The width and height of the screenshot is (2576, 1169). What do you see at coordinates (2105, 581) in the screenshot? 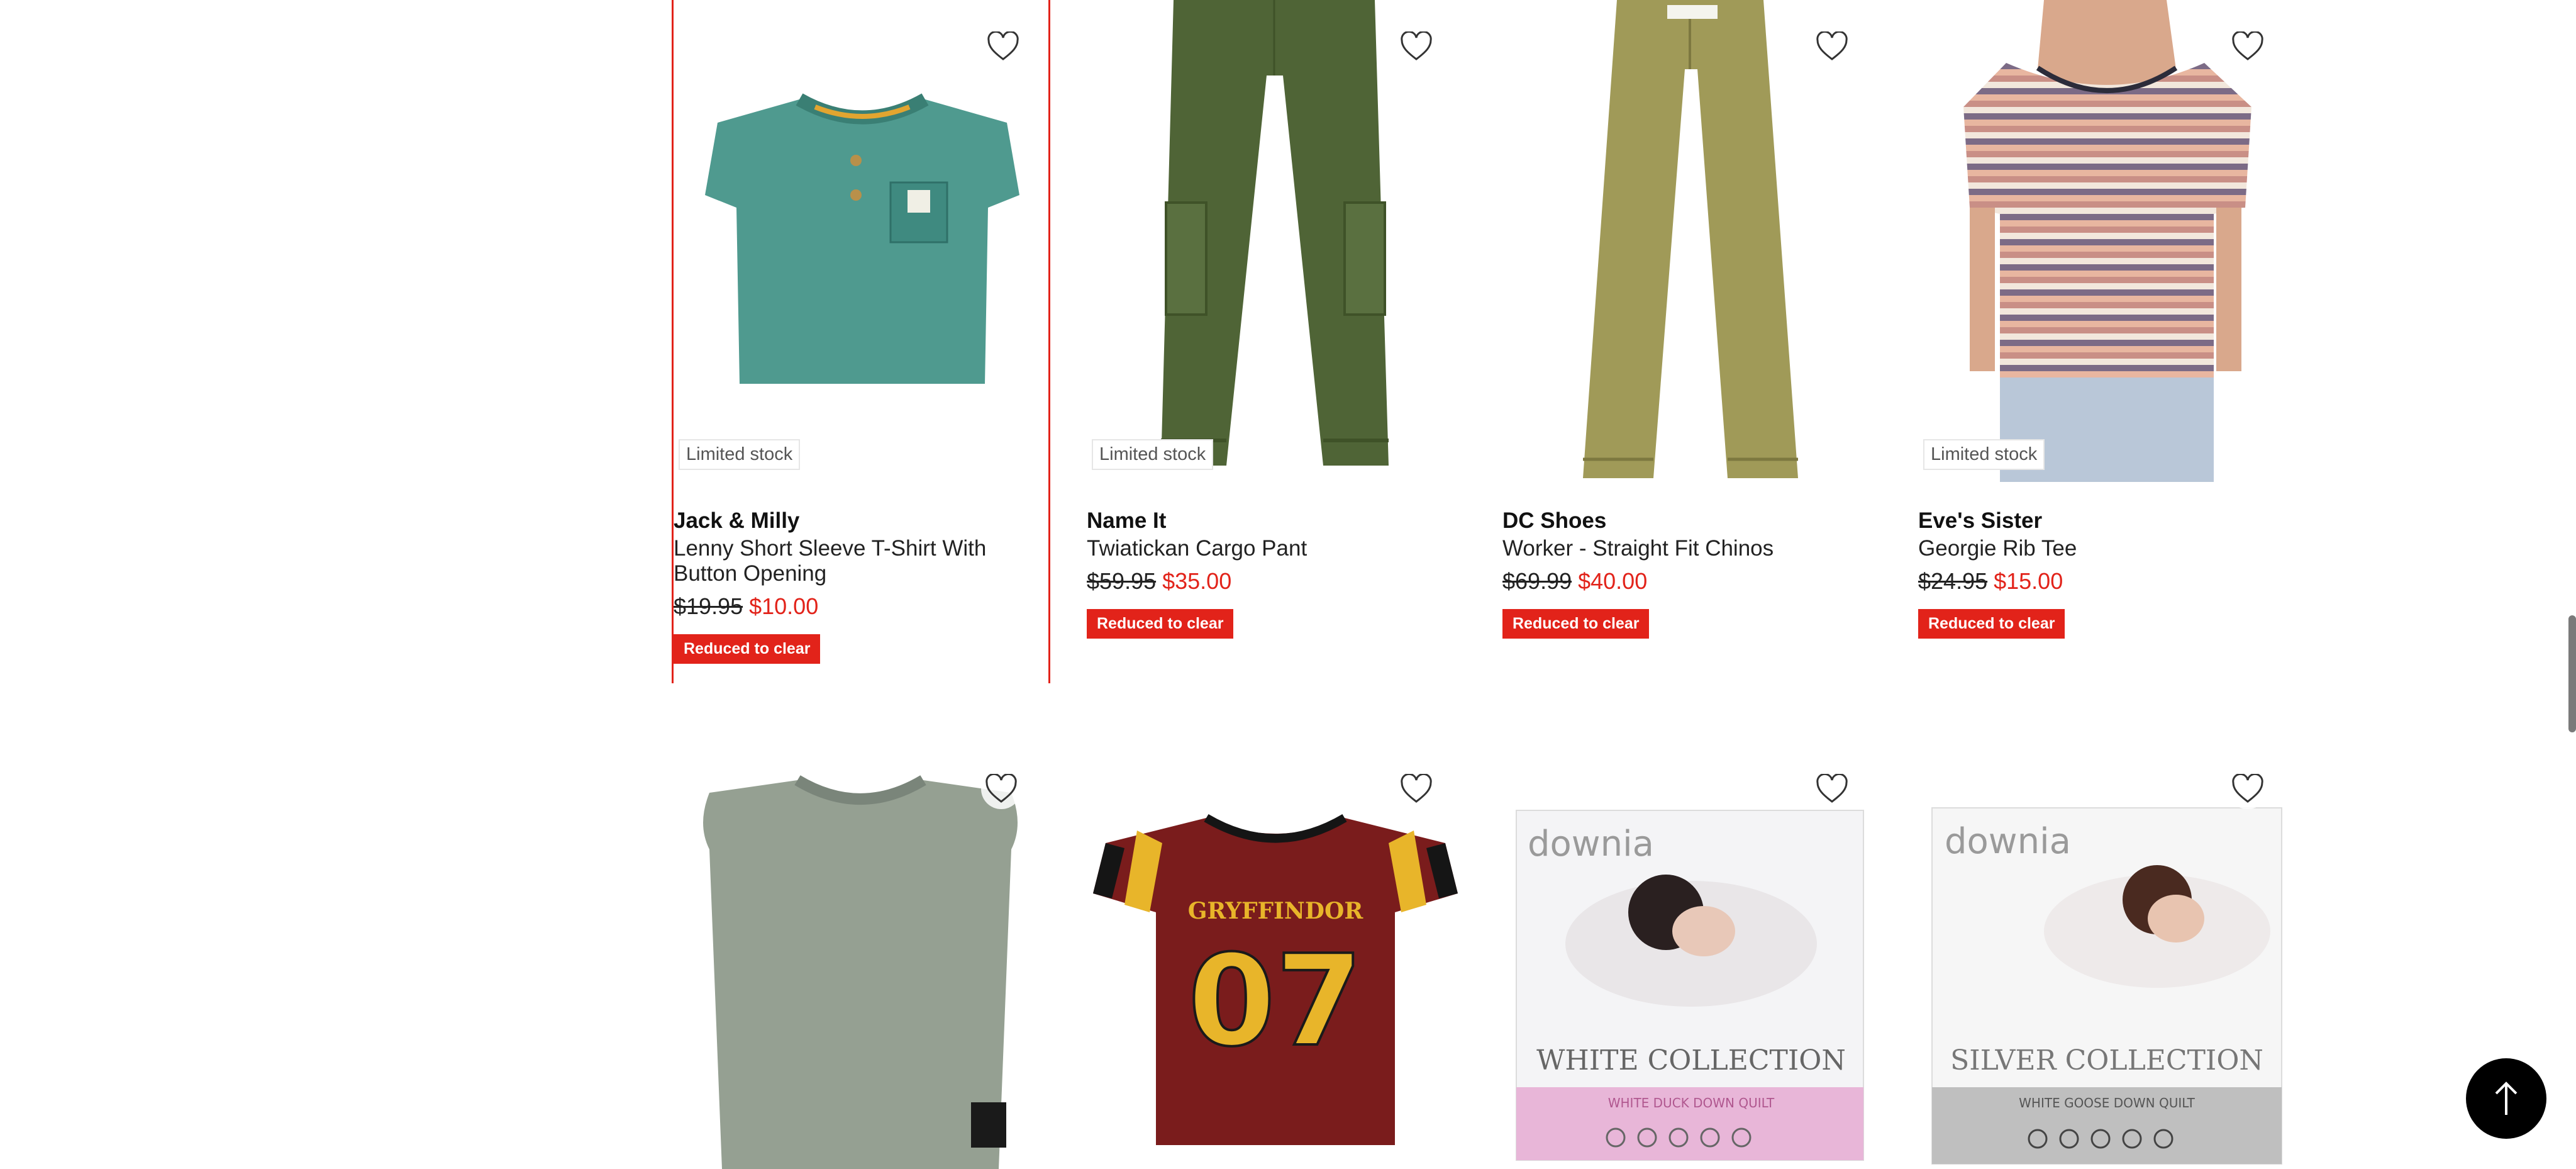
I see `product-price: $24.95 $15.00` at bounding box center [2105, 581].